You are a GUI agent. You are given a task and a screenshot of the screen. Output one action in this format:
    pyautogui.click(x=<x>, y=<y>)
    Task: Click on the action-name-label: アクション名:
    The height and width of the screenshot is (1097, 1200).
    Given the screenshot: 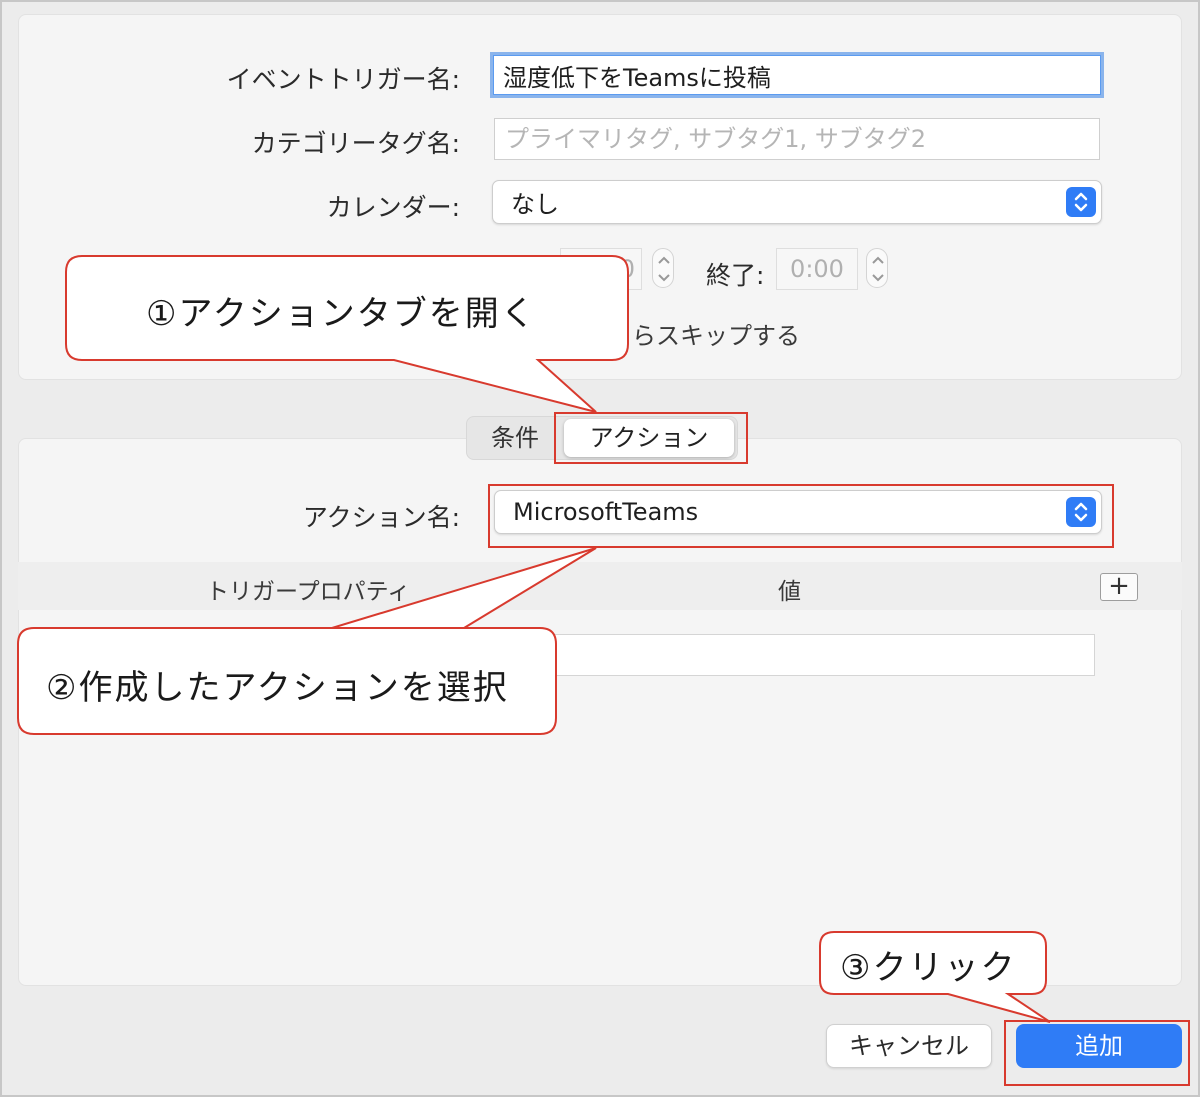 What is the action you would take?
    pyautogui.click(x=381, y=517)
    